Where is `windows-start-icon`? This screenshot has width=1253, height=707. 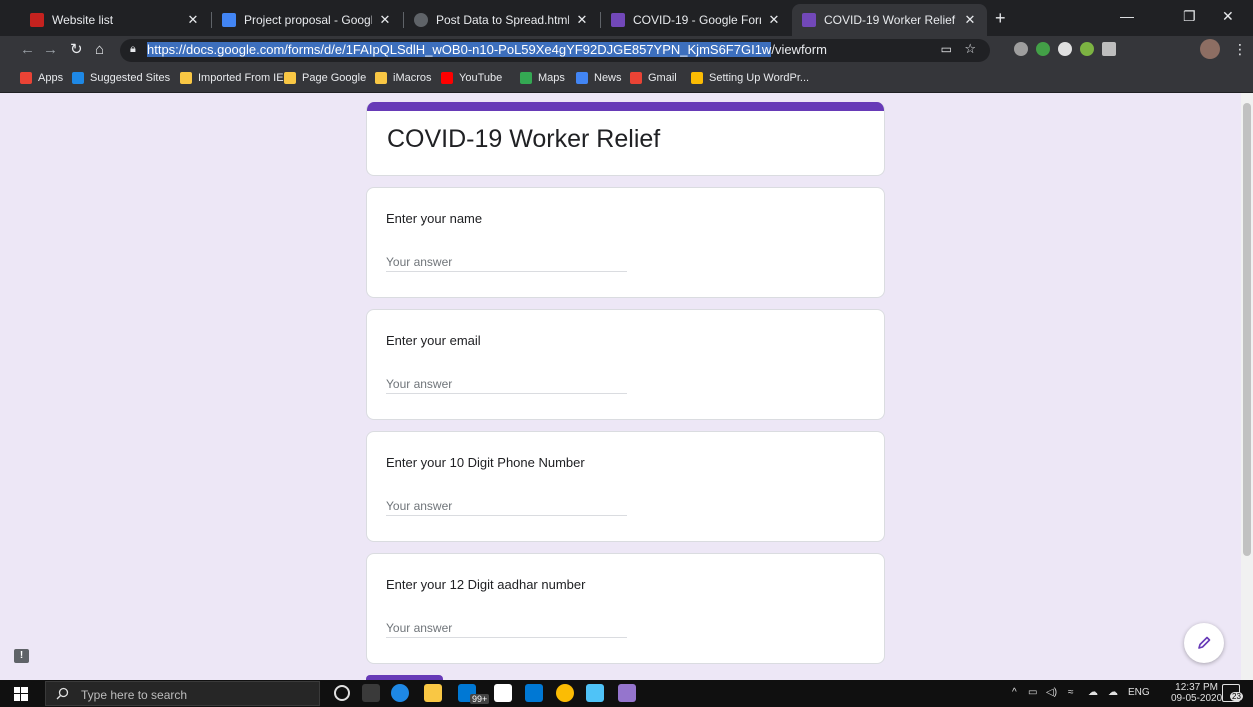
windows-start-icon is located at coordinates (21, 694).